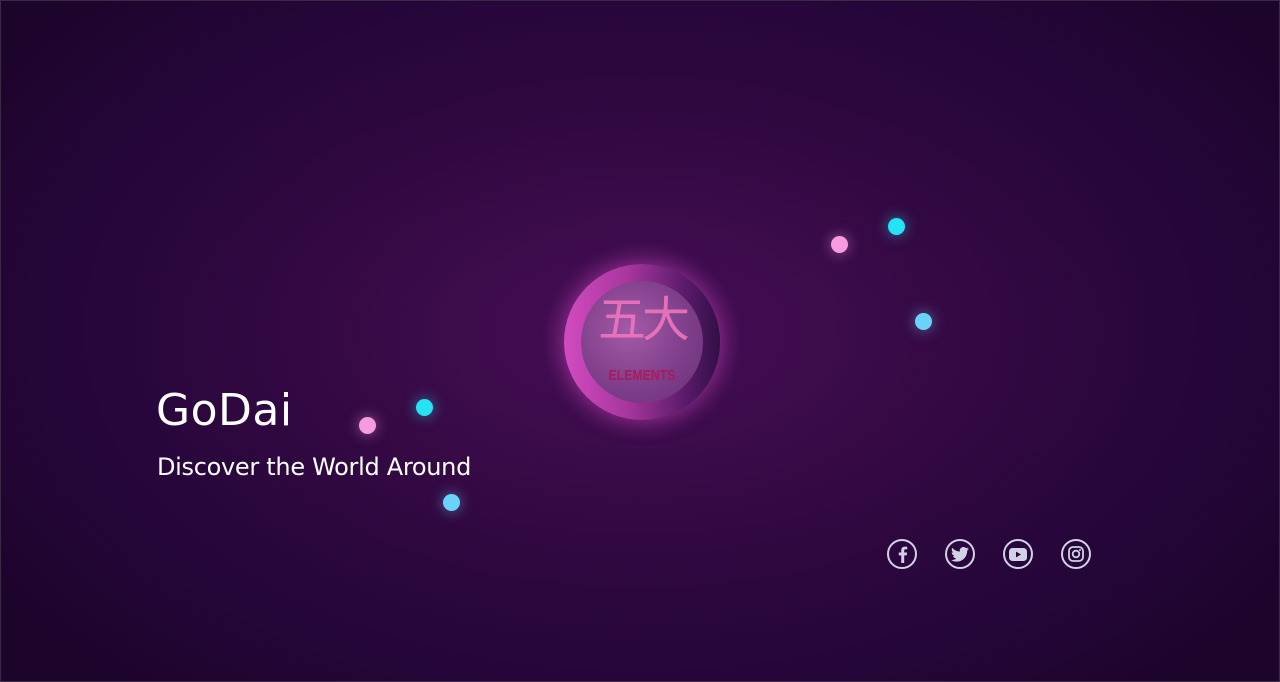  Describe the element at coordinates (642, 375) in the screenshot. I see `logo-caption: ELEMENTS` at that location.